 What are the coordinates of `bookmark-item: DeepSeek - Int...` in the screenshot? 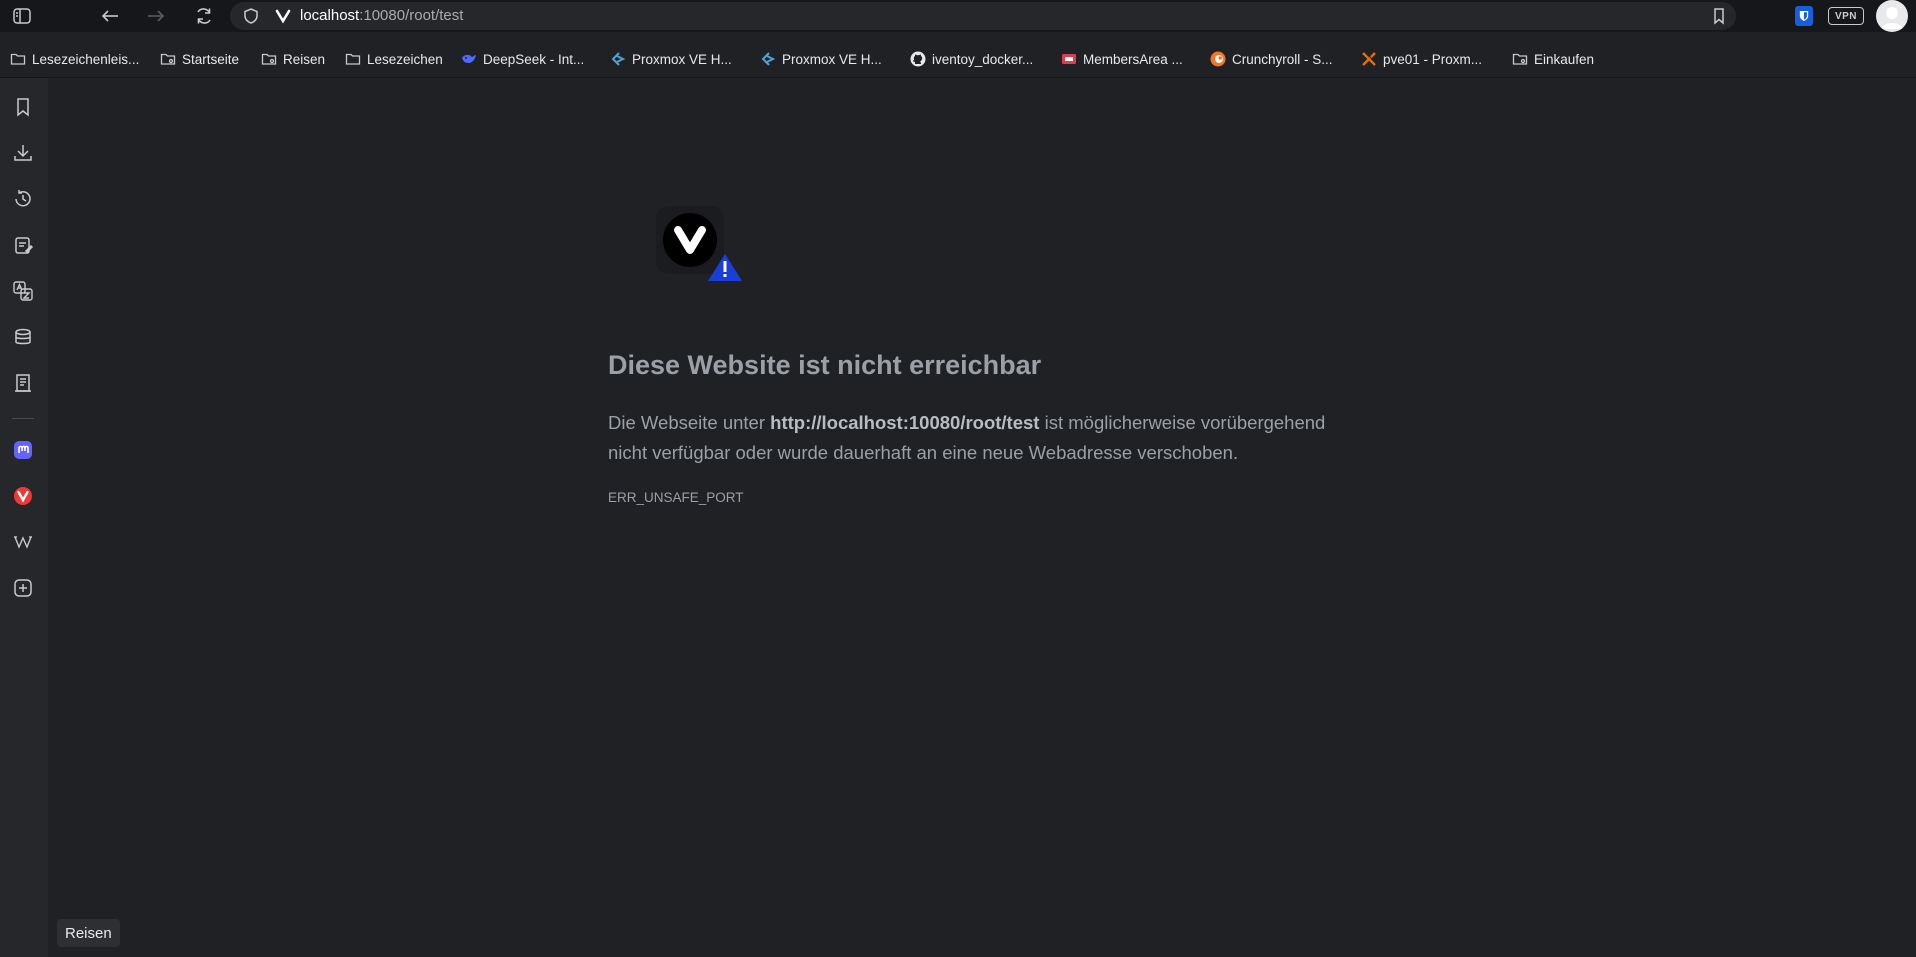 It's located at (522, 59).